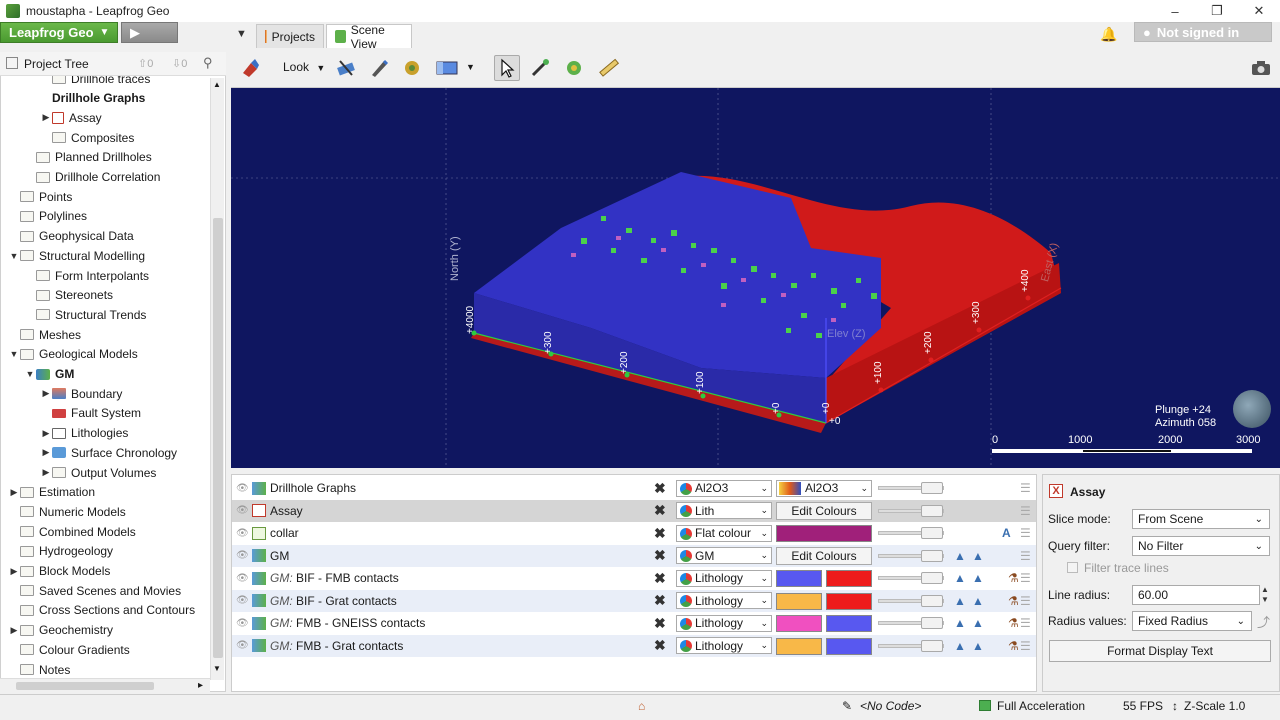  Describe the element at coordinates (634, 645) in the screenshot. I see `layer-row: 👁 GM: FMB - Grat contacts ✖ Lithology ⌄ ▲ ▲ ⚗ ☰` at that location.